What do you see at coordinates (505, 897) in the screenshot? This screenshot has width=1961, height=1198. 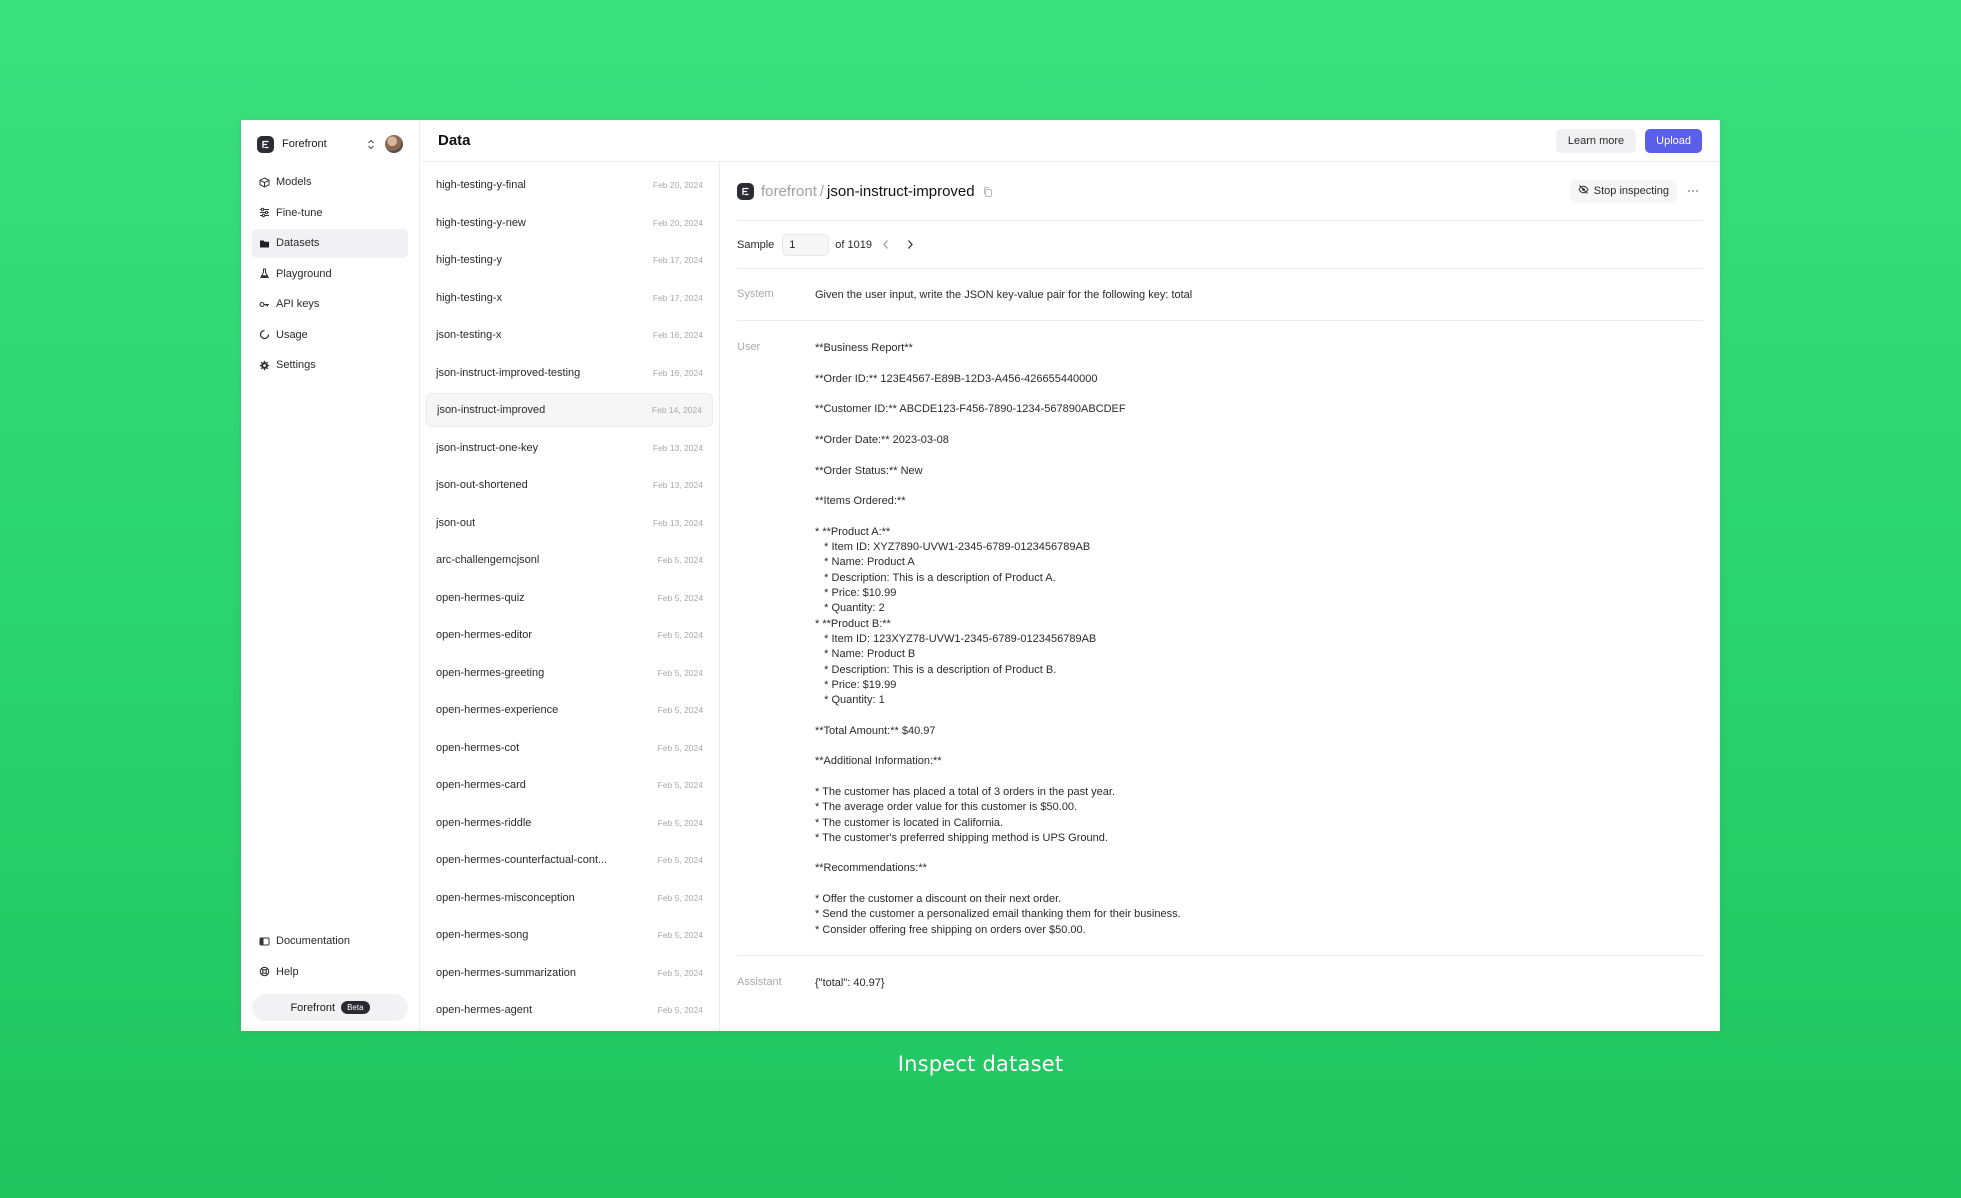 I see `dataset-name: open-hermes-misconception` at bounding box center [505, 897].